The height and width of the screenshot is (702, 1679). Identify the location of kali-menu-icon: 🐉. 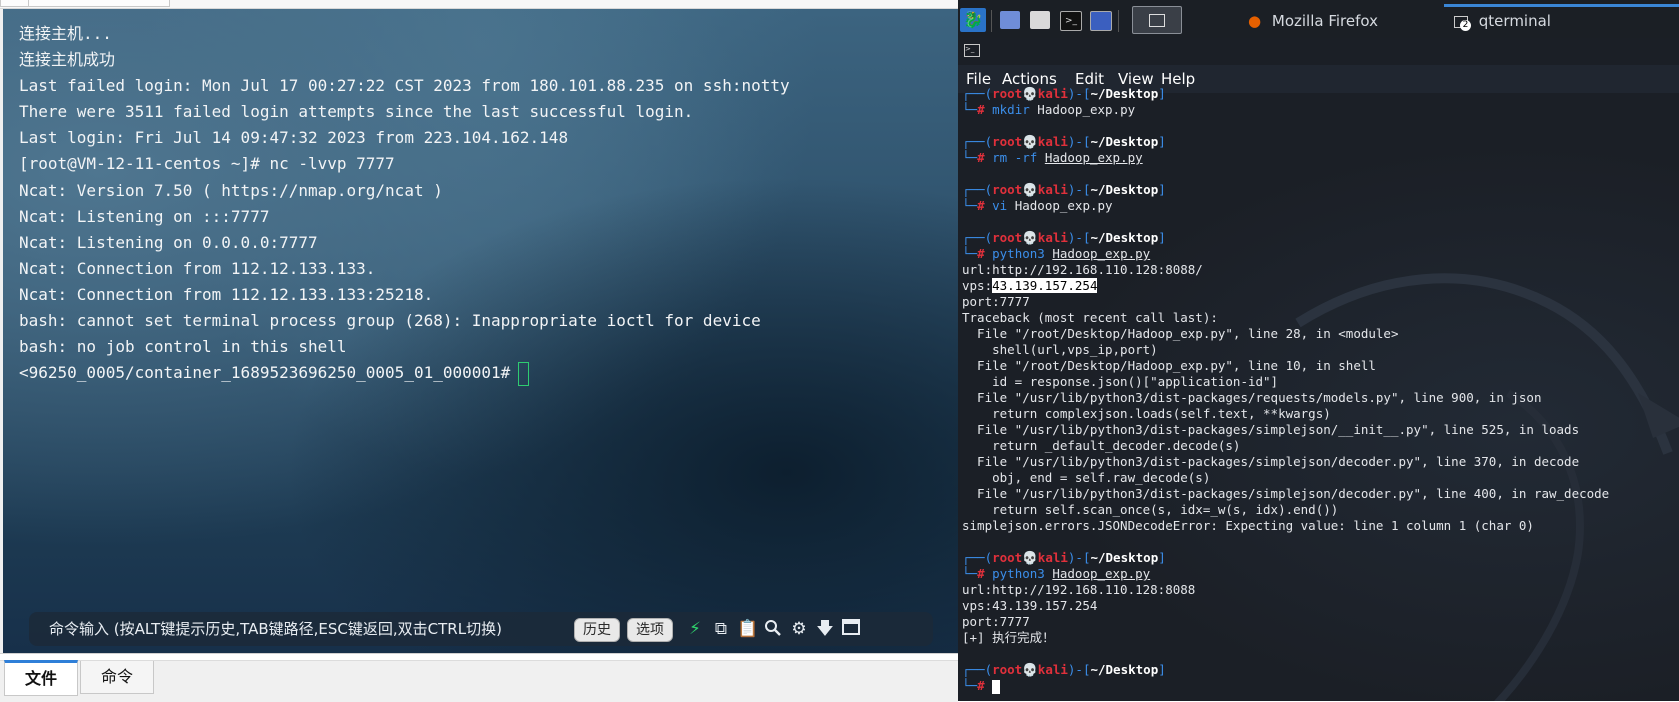
(973, 20).